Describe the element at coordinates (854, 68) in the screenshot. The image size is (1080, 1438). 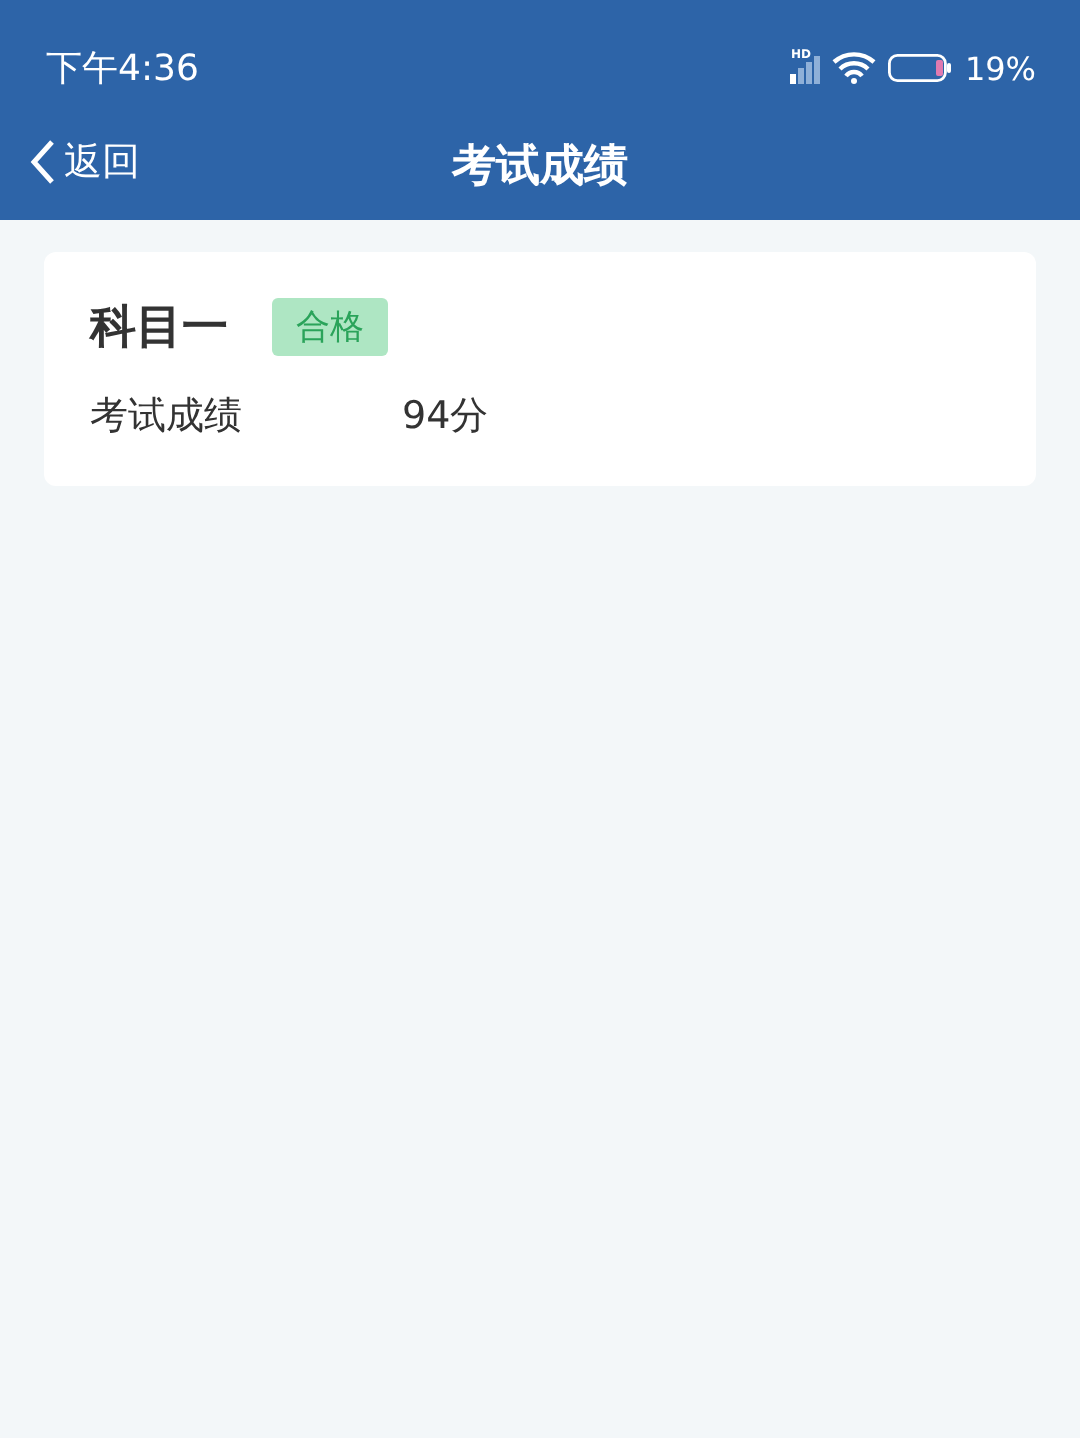
I see `wifi-icon` at that location.